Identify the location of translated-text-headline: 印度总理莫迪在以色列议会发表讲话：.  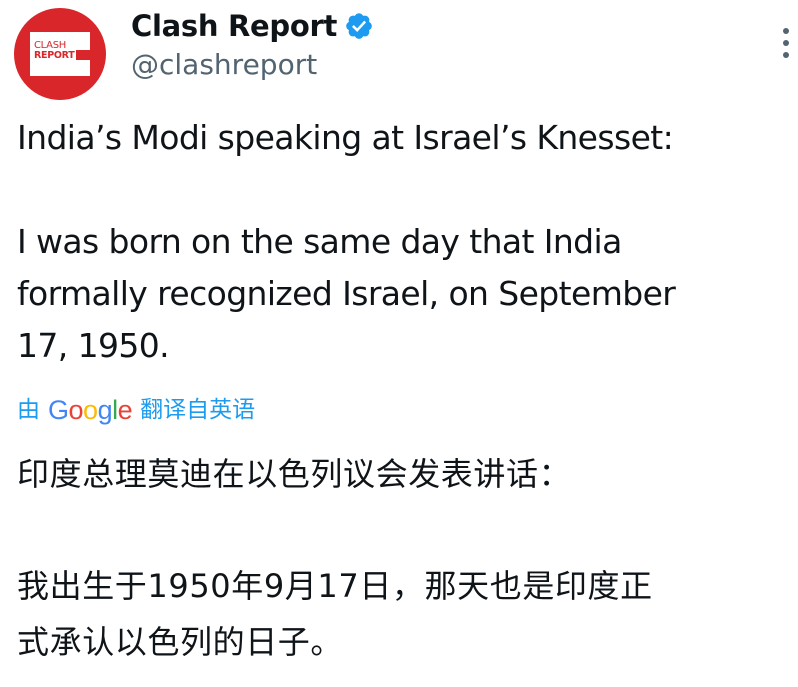
(294, 474).